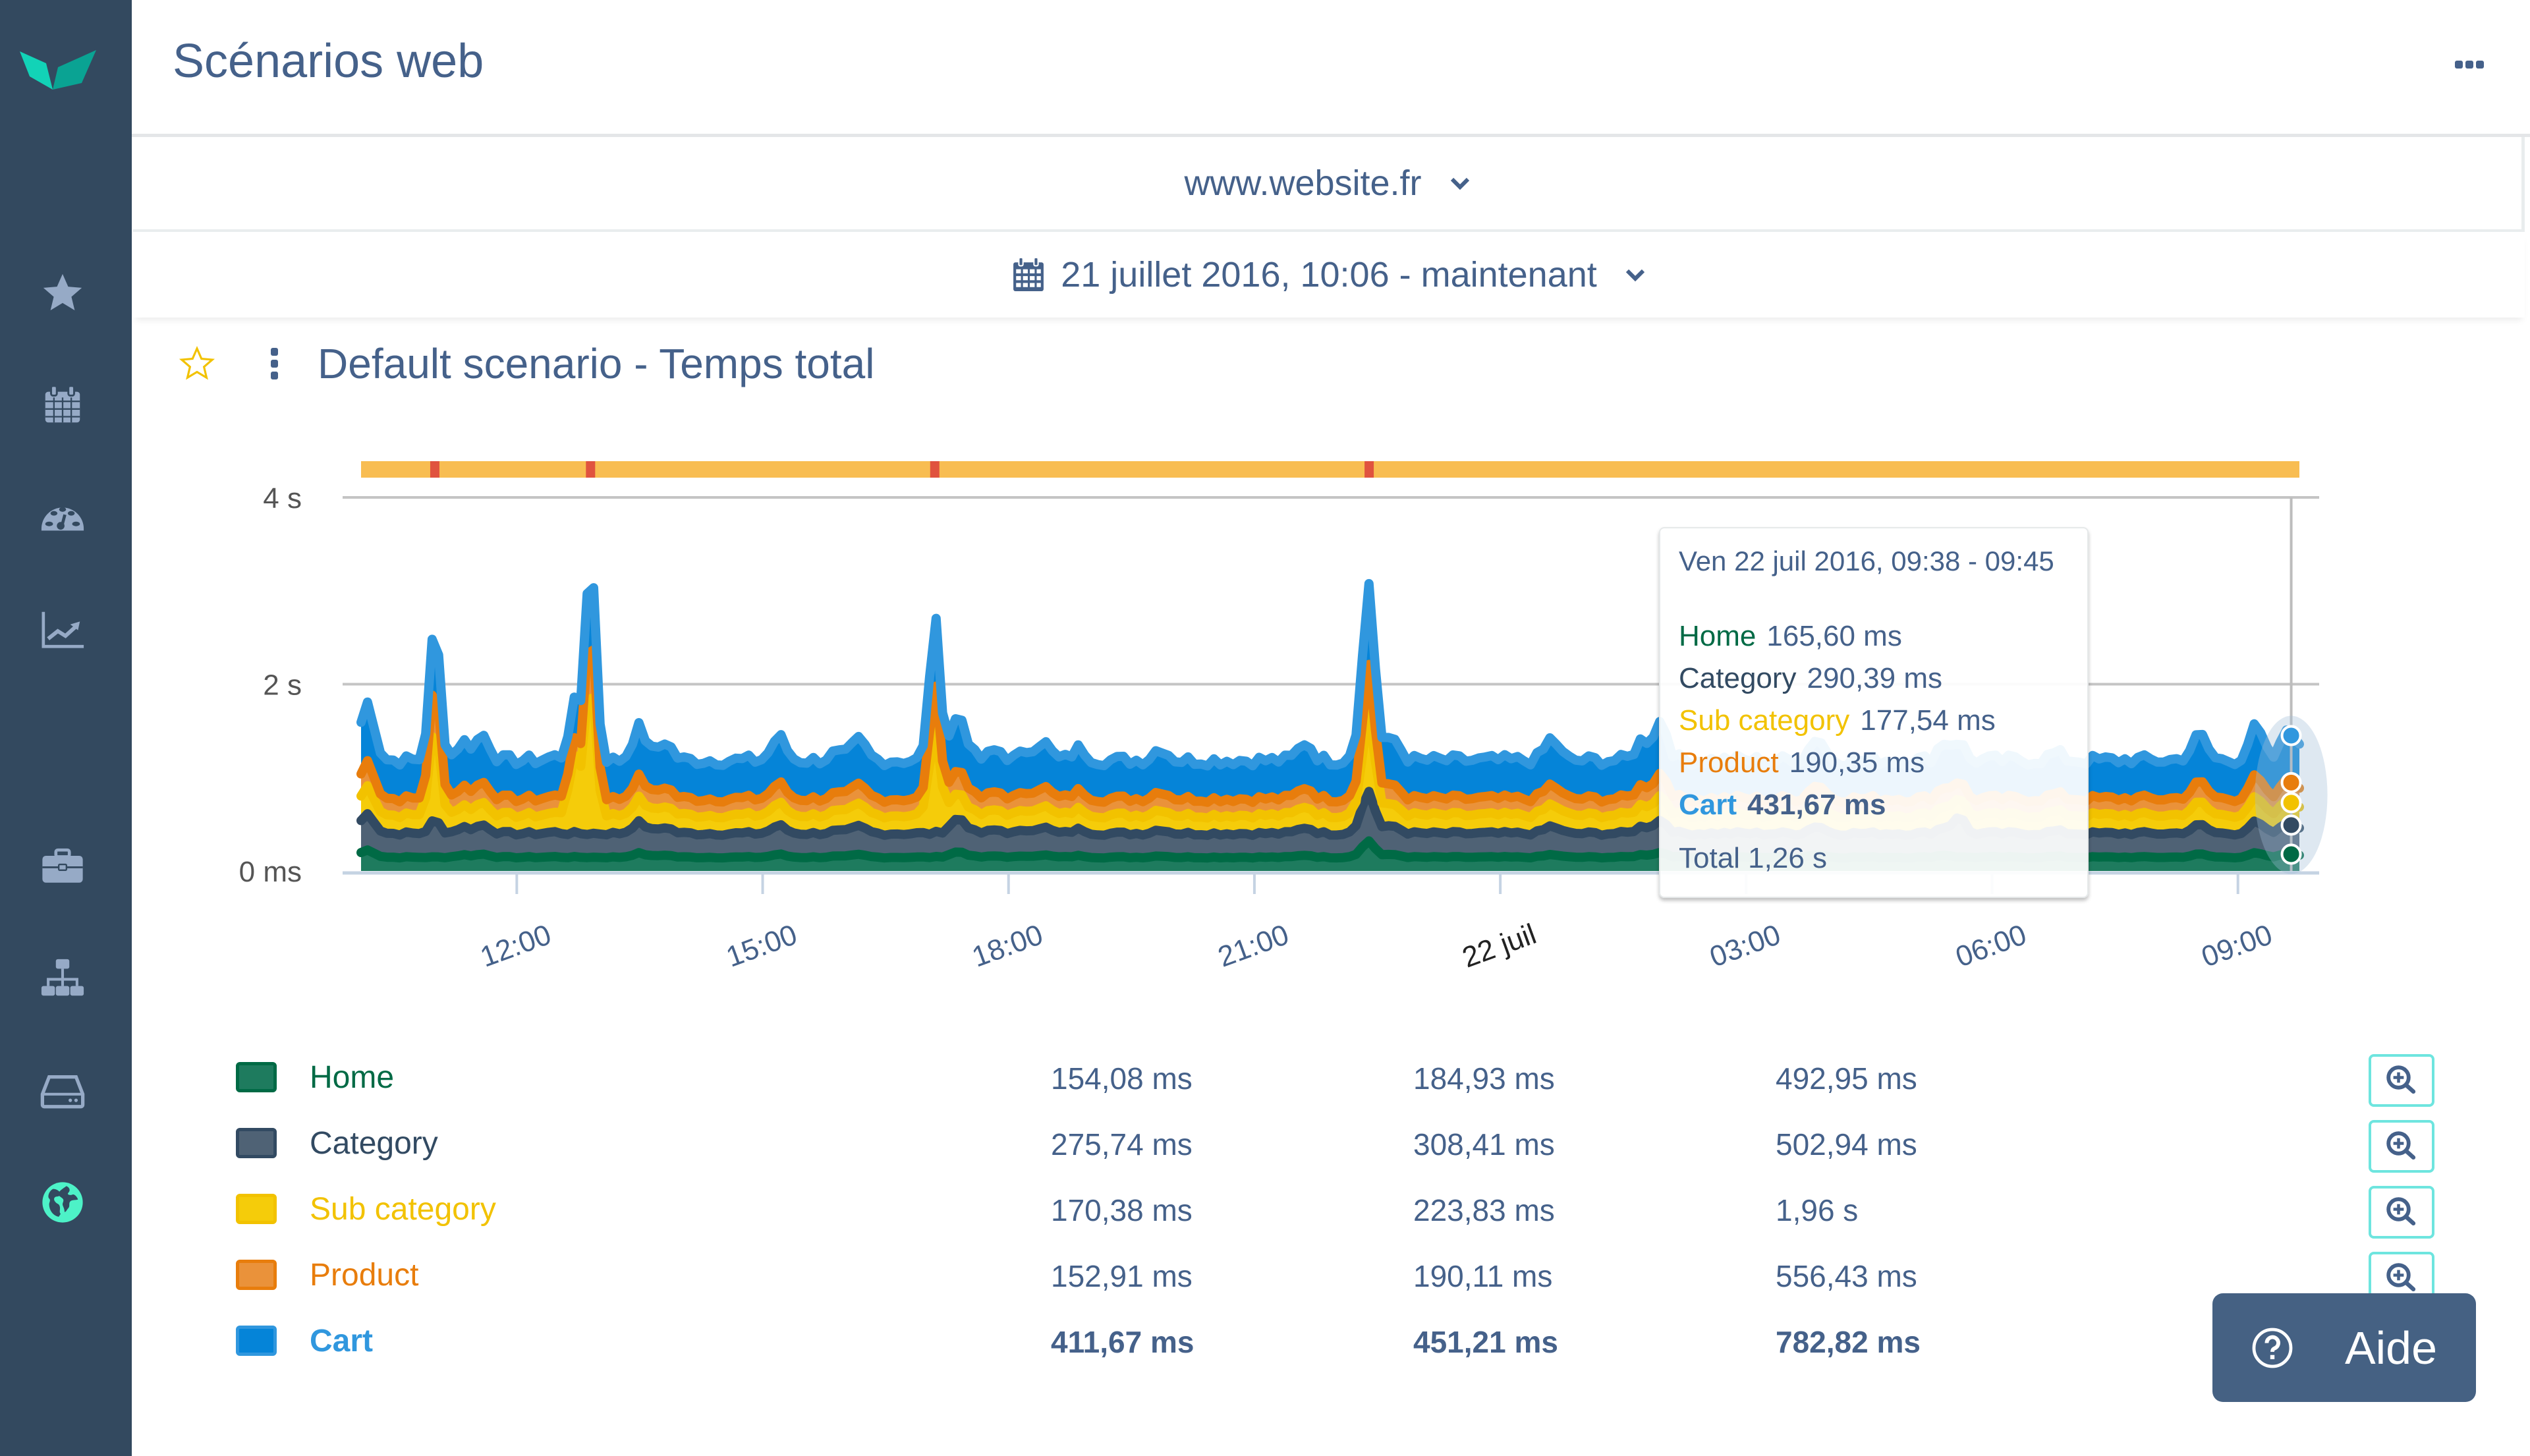 The image size is (2530, 1456). What do you see at coordinates (1738, 678) in the screenshot?
I see `tooltip-series-name: Category` at bounding box center [1738, 678].